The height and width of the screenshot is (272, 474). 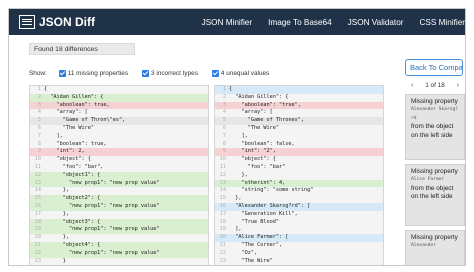 I want to click on code-line: 1{, so click(x=299, y=90).